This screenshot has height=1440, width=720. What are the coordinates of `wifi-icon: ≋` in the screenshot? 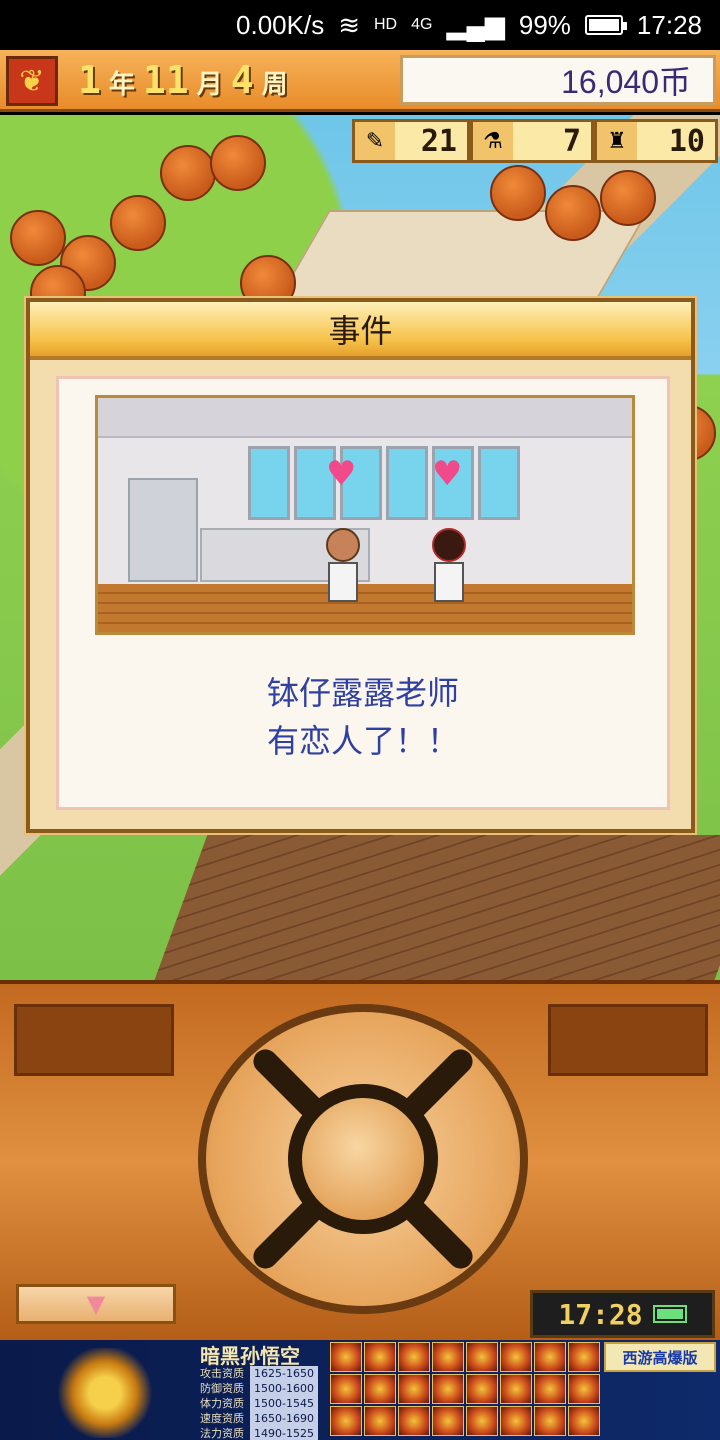 It's located at (349, 24).